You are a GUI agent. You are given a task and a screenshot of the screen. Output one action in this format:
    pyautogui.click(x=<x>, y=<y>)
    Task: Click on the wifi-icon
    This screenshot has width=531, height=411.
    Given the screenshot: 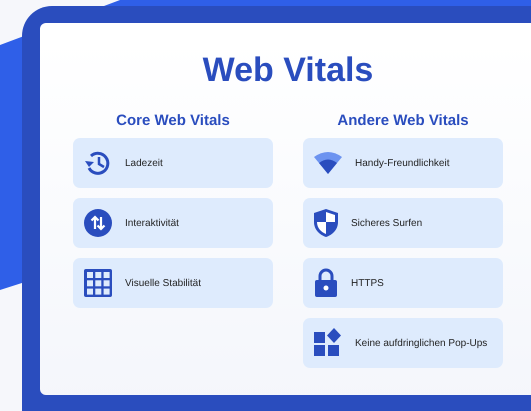 What is the action you would take?
    pyautogui.click(x=328, y=163)
    